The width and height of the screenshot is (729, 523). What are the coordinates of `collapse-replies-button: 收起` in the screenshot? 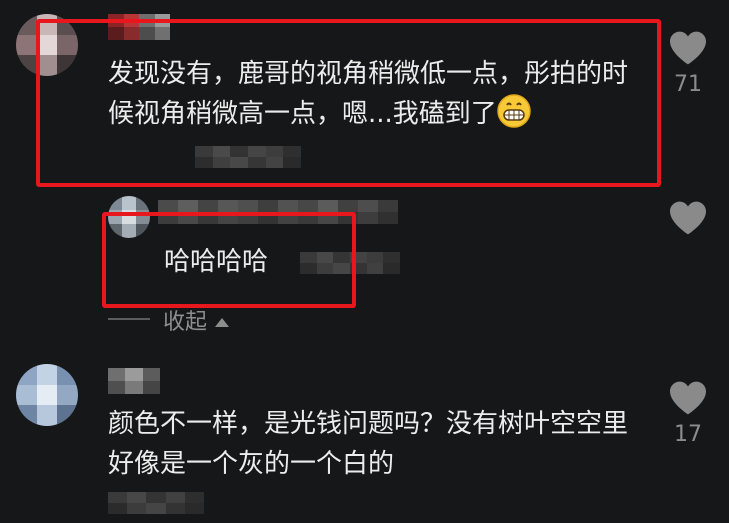 It's located at (196, 320).